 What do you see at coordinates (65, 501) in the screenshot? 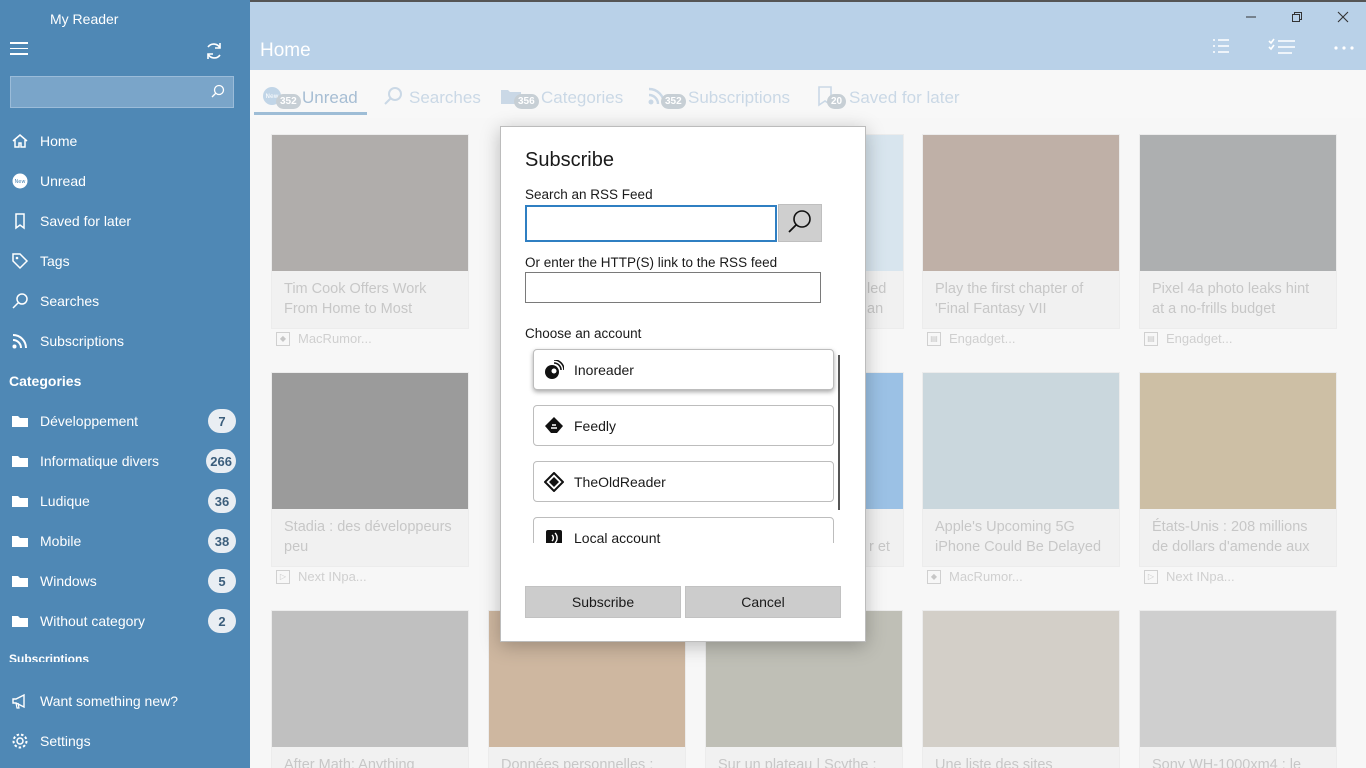
I see `category-label: Ludique` at bounding box center [65, 501].